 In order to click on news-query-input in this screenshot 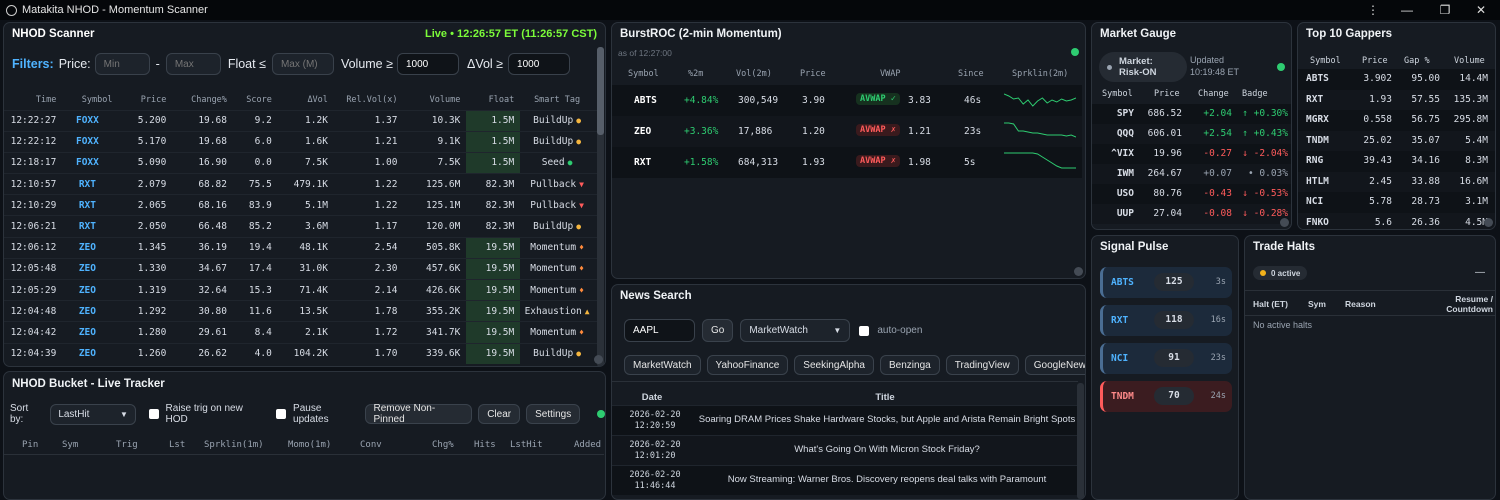, I will do `click(659, 330)`.